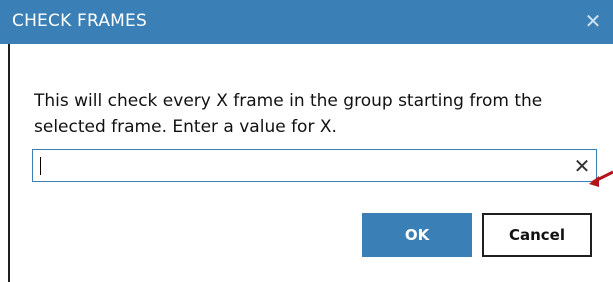 The height and width of the screenshot is (282, 613). Describe the element at coordinates (417, 235) in the screenshot. I see `ok-button: OK` at that location.